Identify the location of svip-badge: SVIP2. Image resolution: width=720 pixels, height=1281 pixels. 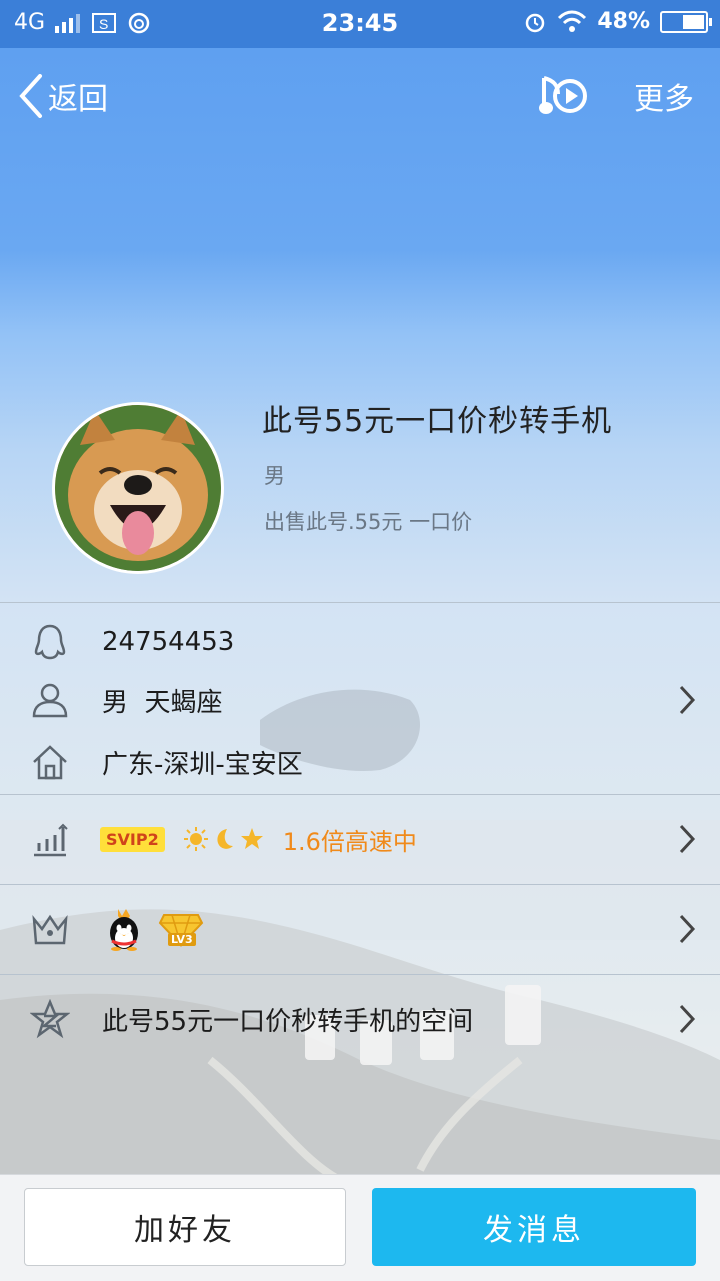
(132, 839).